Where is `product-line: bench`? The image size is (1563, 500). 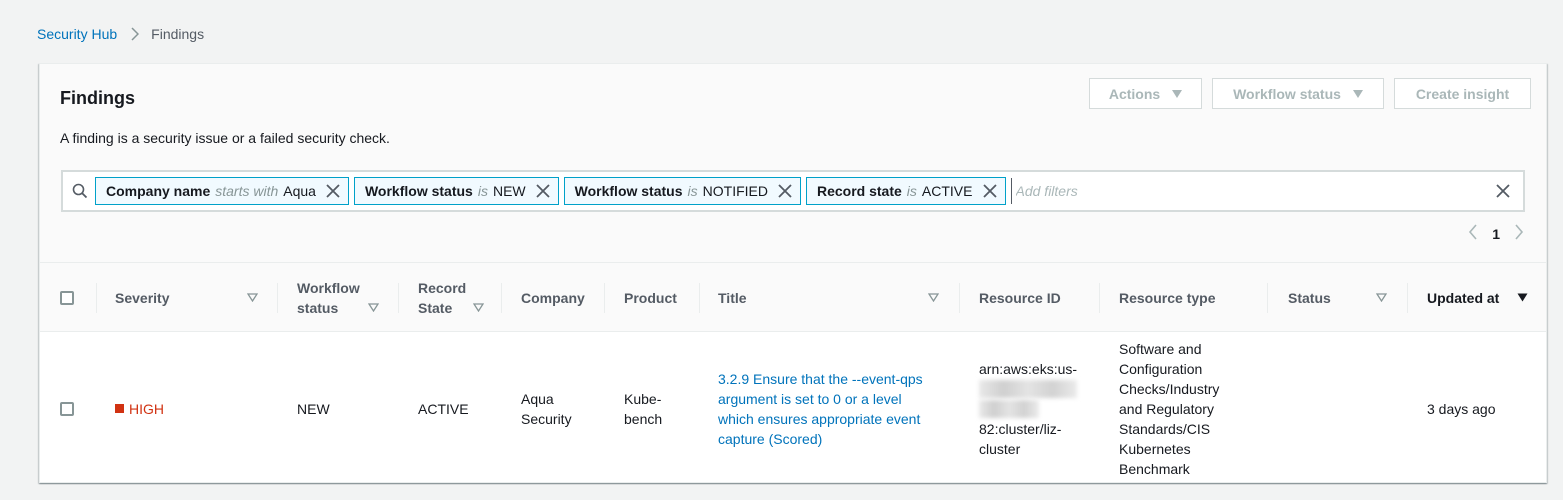
product-line: bench is located at coordinates (643, 418).